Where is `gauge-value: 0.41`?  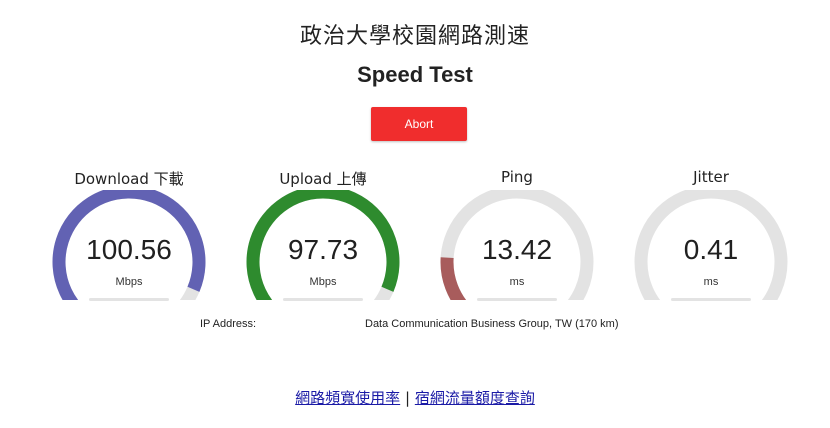
gauge-value: 0.41 is located at coordinates (711, 249).